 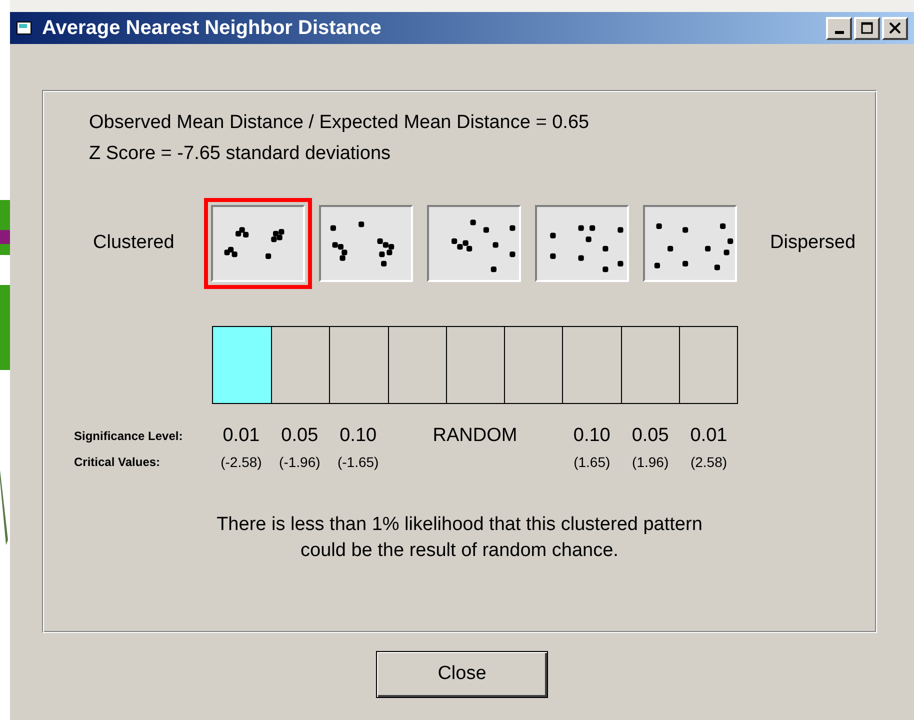 What do you see at coordinates (459, 551) in the screenshot?
I see `result-message: could be the result of random chance.` at bounding box center [459, 551].